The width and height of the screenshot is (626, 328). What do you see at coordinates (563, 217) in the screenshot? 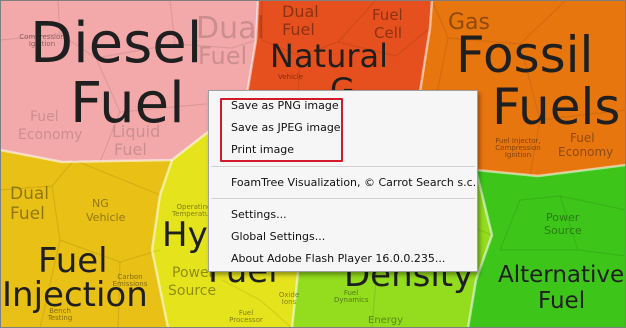
I see `power-source-label-b: Power` at bounding box center [563, 217].